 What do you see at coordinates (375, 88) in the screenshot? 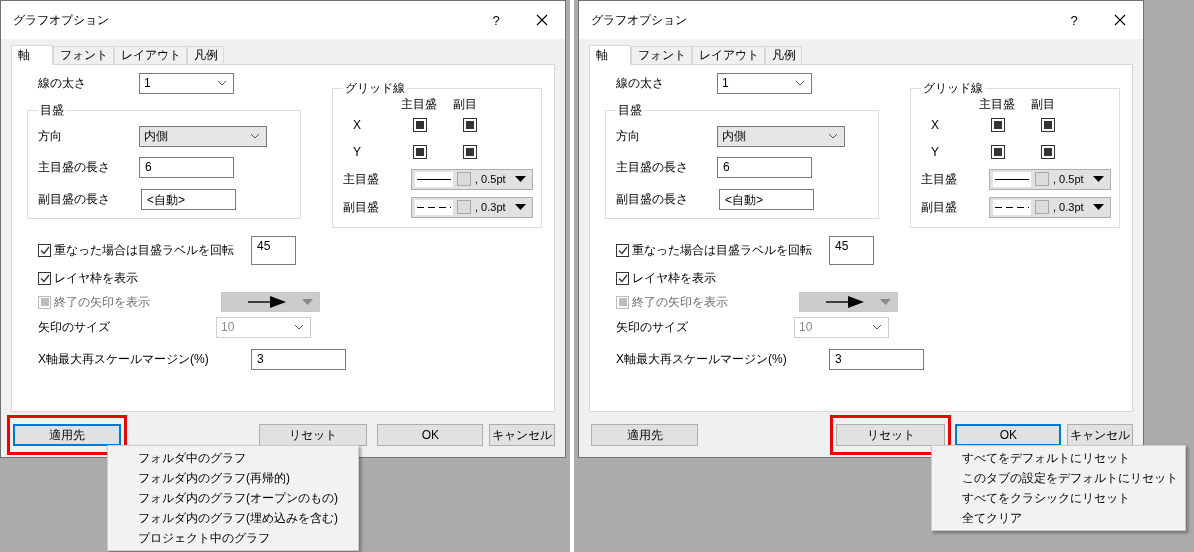
I see `group-title: グリッド線` at bounding box center [375, 88].